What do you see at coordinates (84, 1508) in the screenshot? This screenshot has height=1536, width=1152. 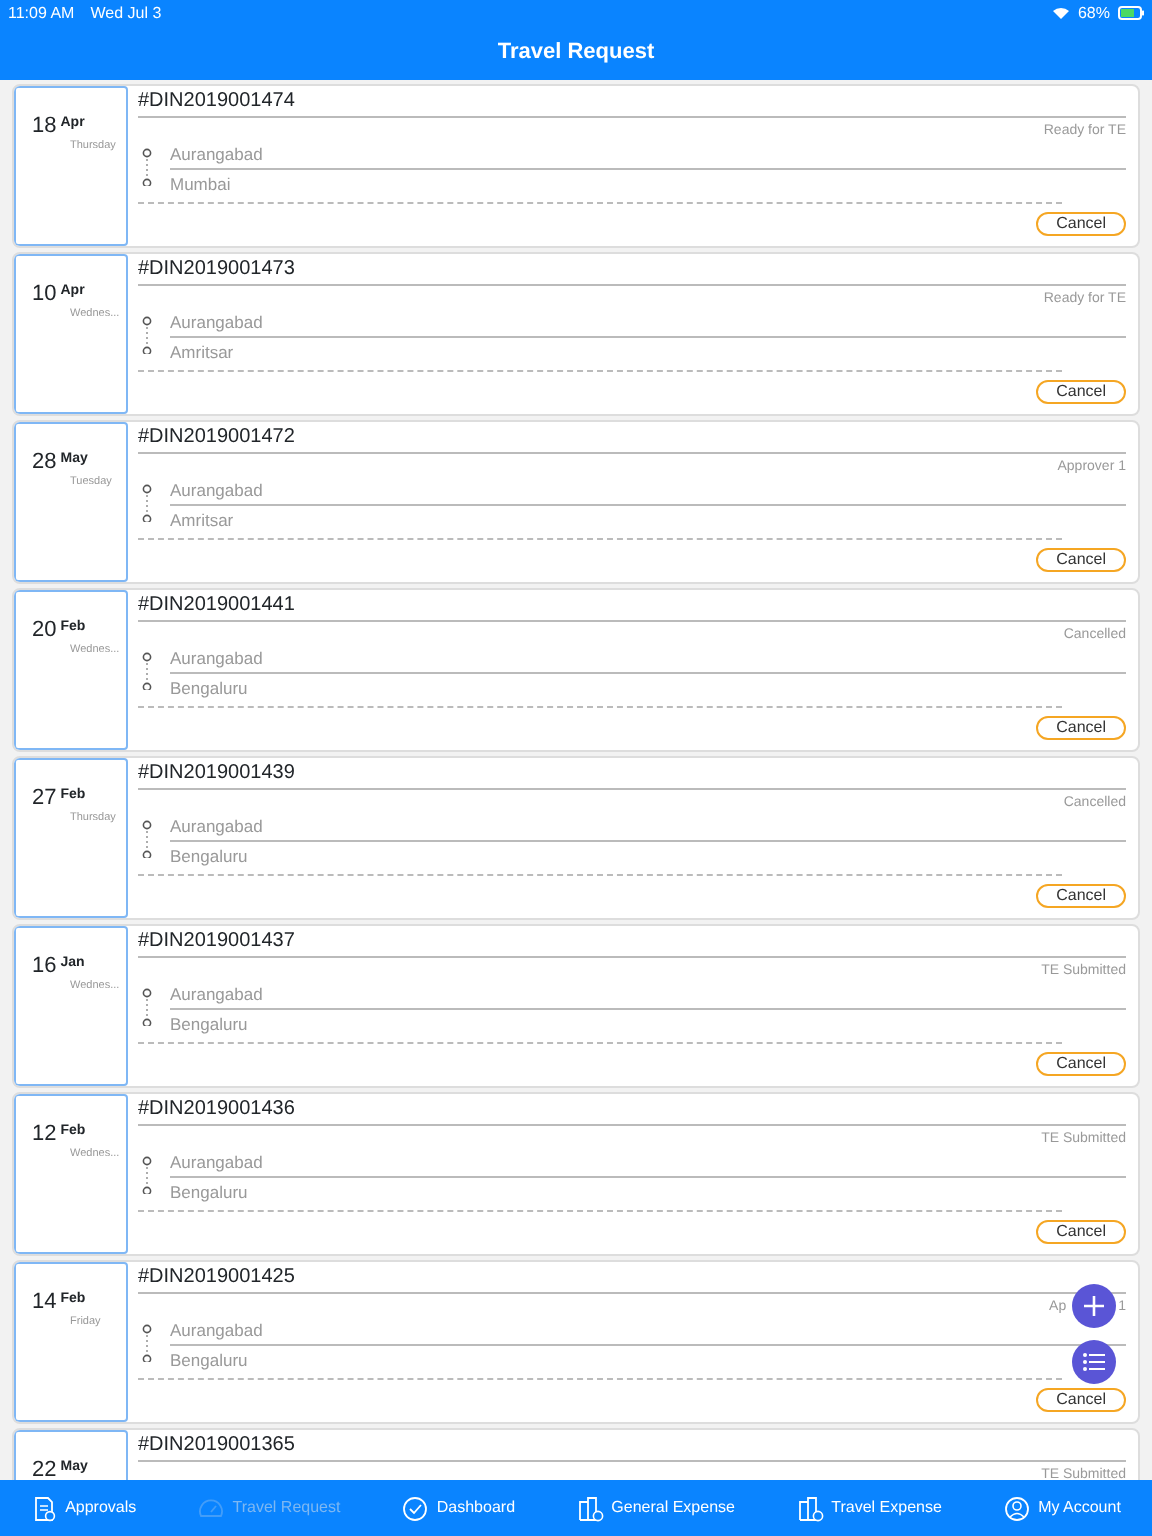 I see `tab-item: Approvals` at bounding box center [84, 1508].